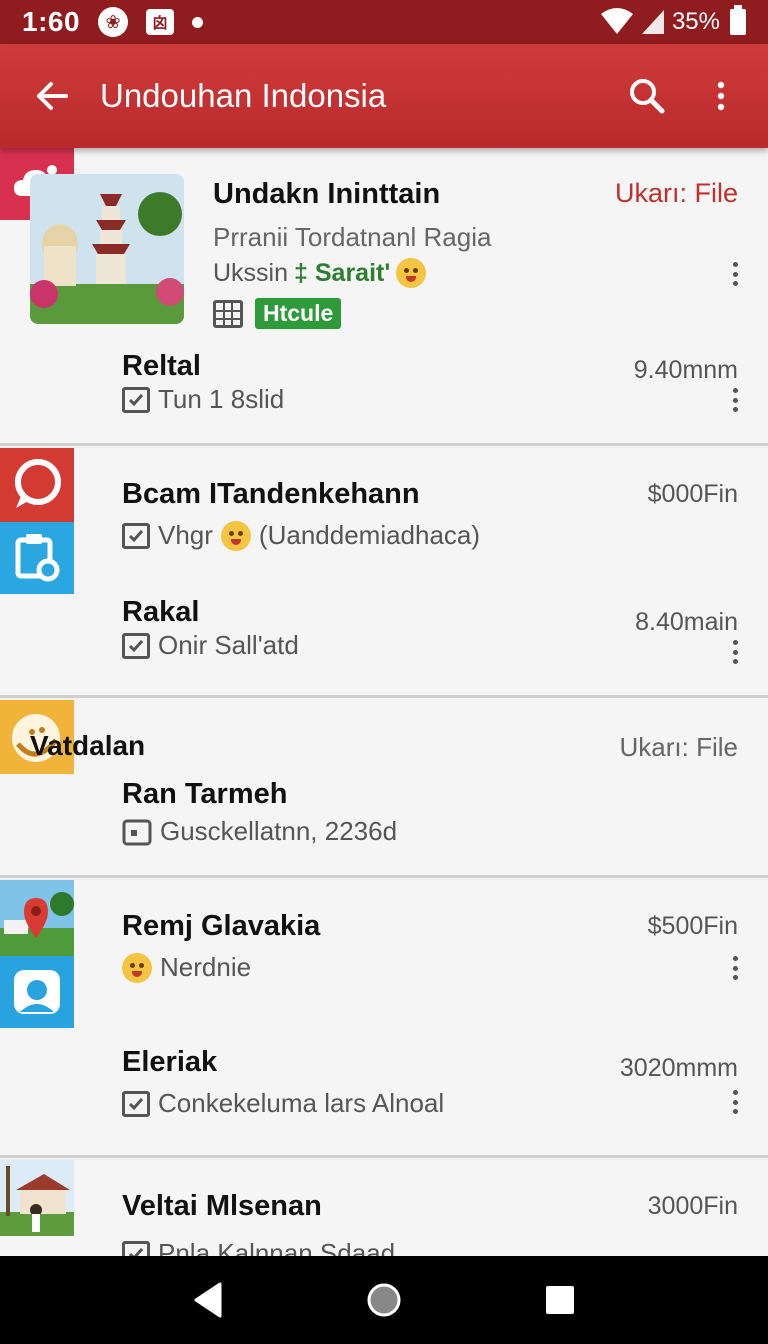 The width and height of the screenshot is (768, 1344). What do you see at coordinates (652, 22) in the screenshot?
I see `signal-icon` at bounding box center [652, 22].